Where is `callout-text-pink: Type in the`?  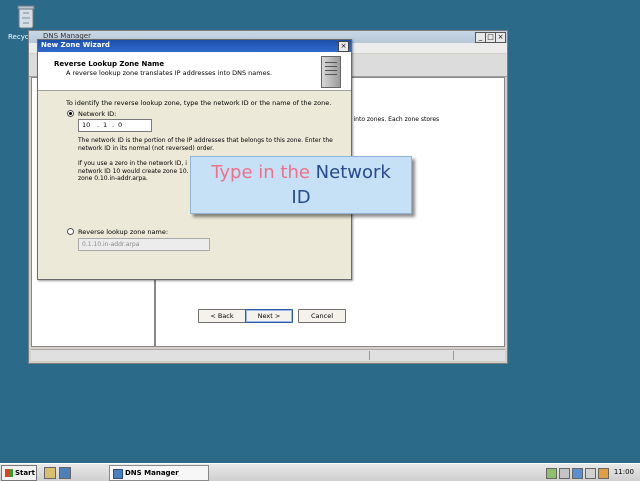 callout-text-pink: Type in the is located at coordinates (263, 172).